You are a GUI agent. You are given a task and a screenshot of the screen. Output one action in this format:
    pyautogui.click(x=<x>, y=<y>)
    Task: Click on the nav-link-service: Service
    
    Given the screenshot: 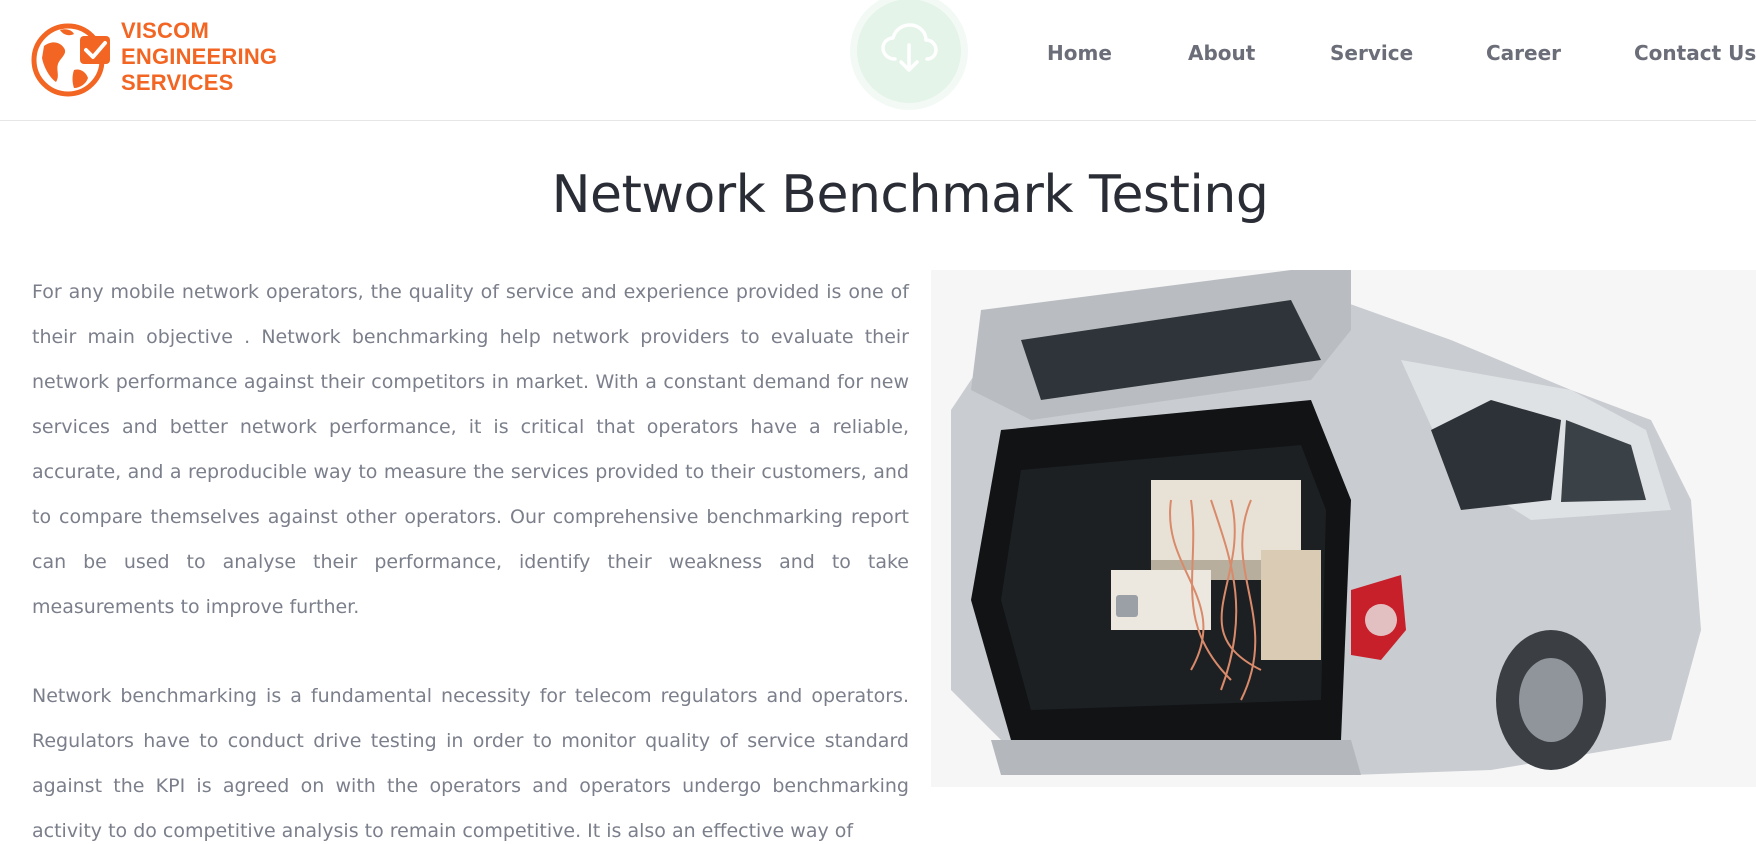 What is the action you would take?
    pyautogui.click(x=1371, y=53)
    